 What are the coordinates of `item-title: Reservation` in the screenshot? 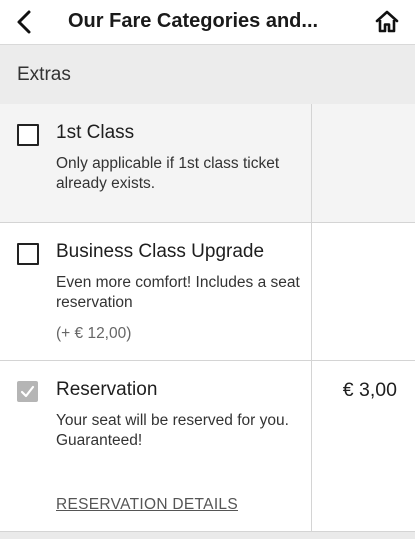 It's located at (107, 389).